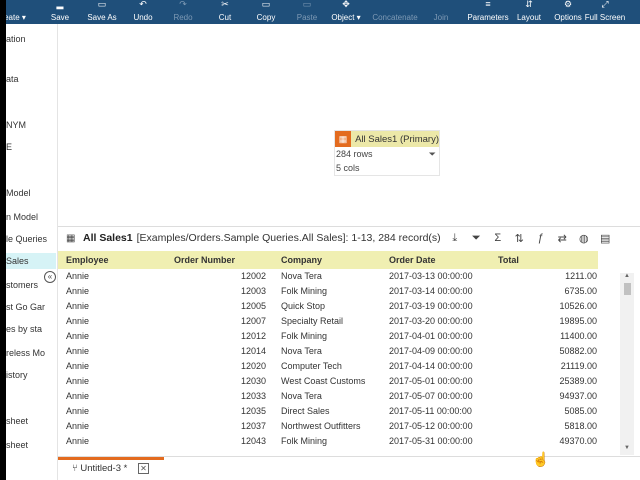 This screenshot has height=480, width=640. Describe the element at coordinates (75, 468) in the screenshot. I see `branch-icon: ⑂` at that location.